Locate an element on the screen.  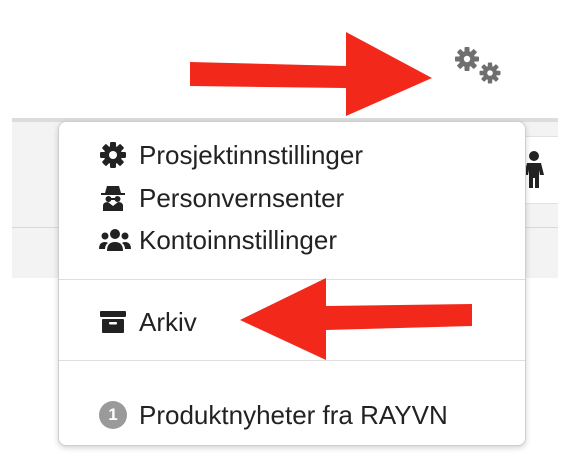
menu-item-prosjektinnstillinger: Prosjektinnstillinger is located at coordinates (231, 155).